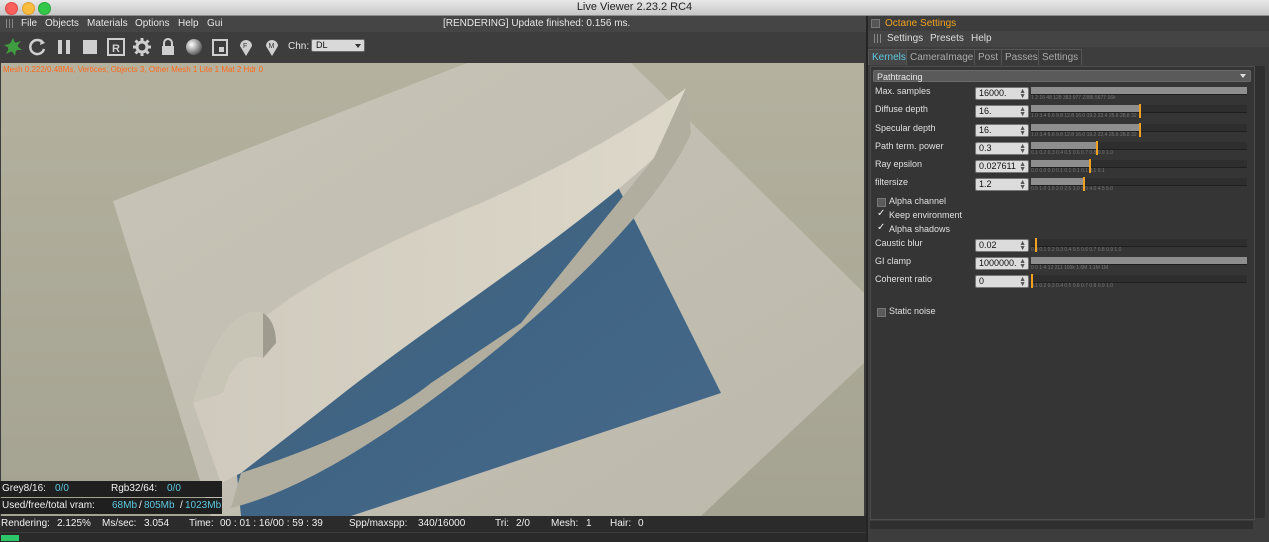  Describe the element at coordinates (1002, 245) in the screenshot. I see `param-value-field: 0.02 ▲ ▼` at that location.